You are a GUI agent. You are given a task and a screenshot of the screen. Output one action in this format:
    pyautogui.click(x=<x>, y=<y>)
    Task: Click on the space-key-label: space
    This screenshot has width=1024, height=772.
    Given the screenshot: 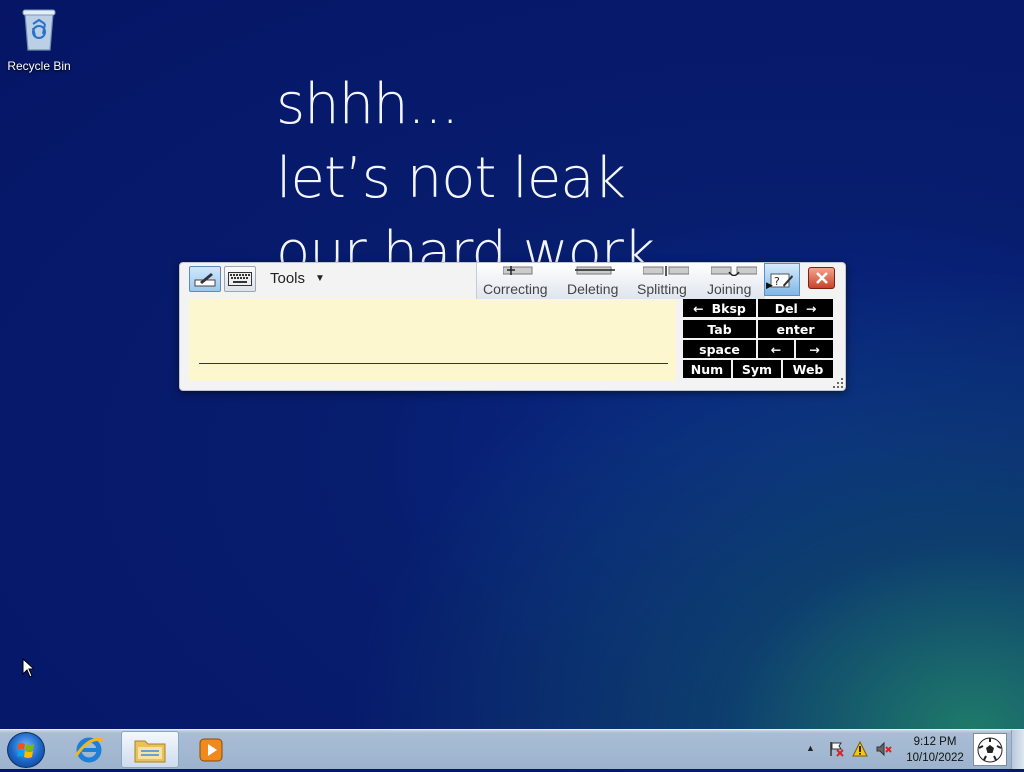 What is the action you would take?
    pyautogui.click(x=719, y=349)
    